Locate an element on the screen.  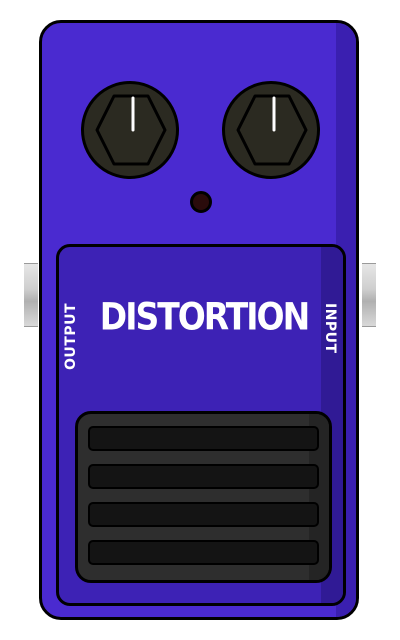
knob-left is located at coordinates (130, 130).